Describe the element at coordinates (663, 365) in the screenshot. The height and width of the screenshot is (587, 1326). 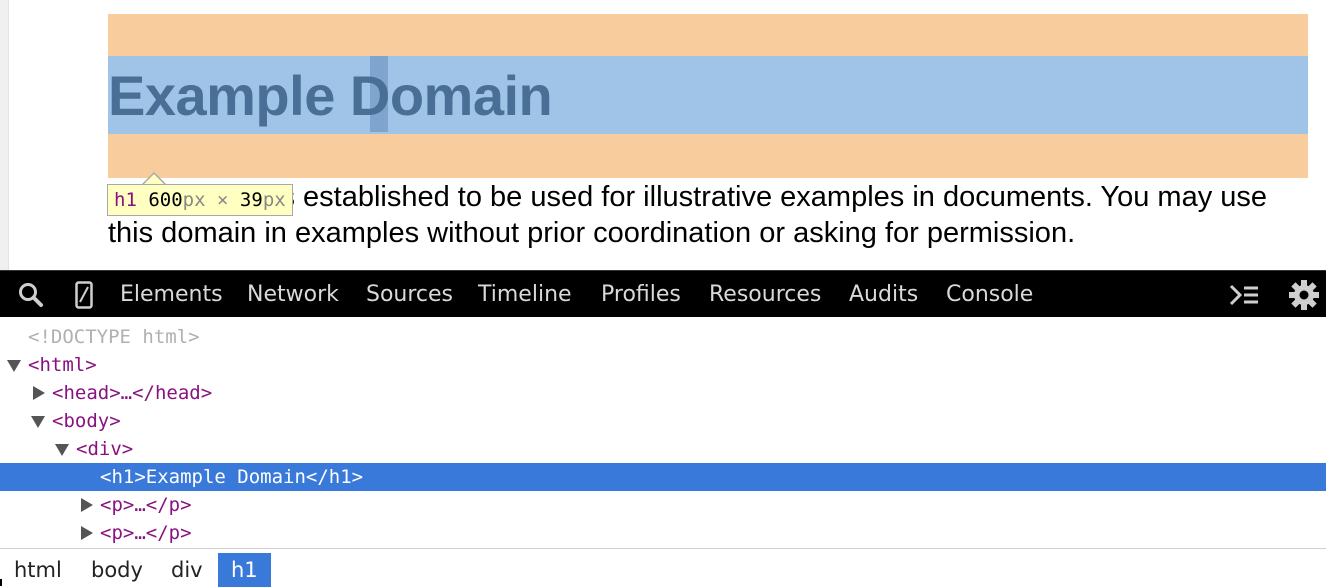
I see `tree-row-html: <html>` at that location.